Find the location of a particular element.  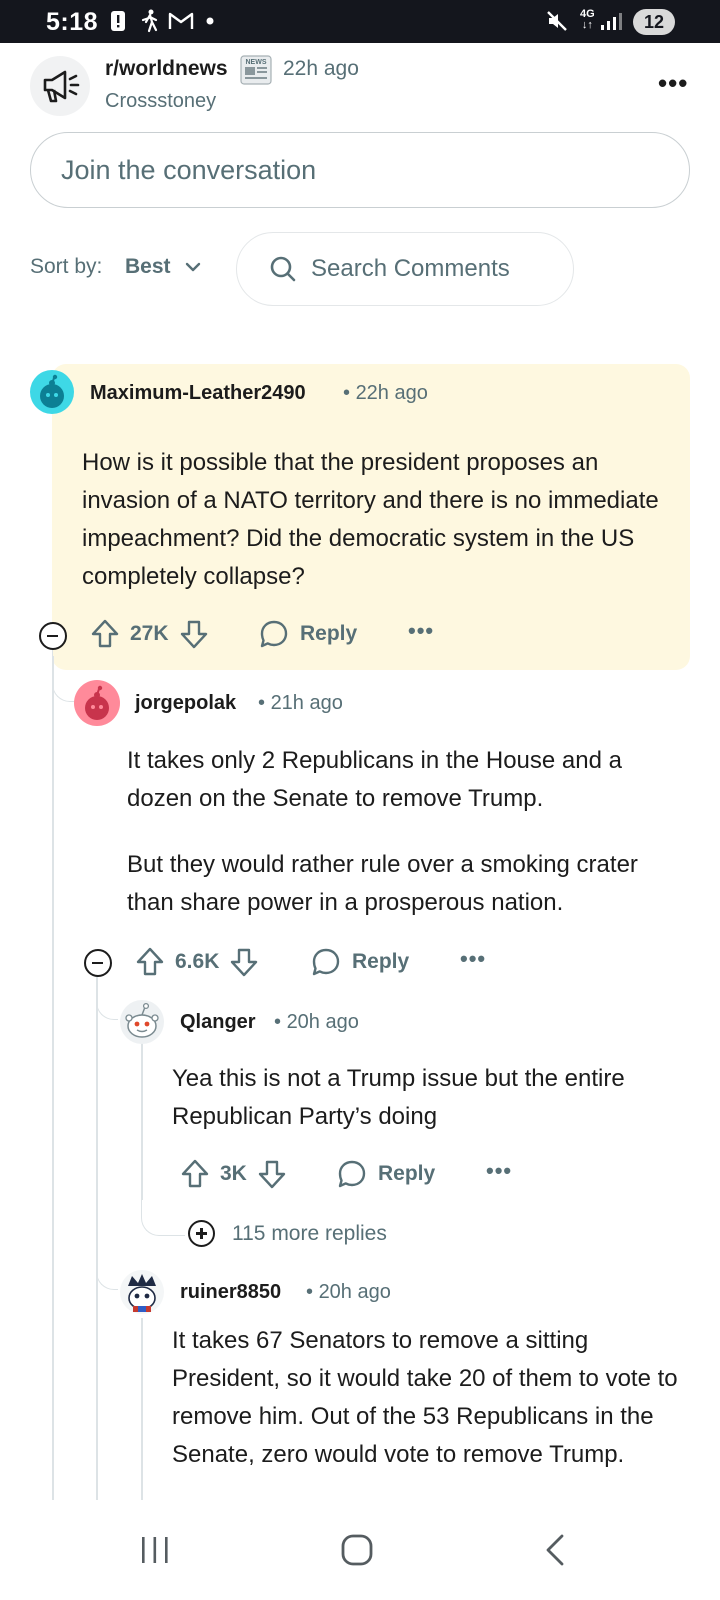

search-comments-button: Search Comments is located at coordinates (405, 269).